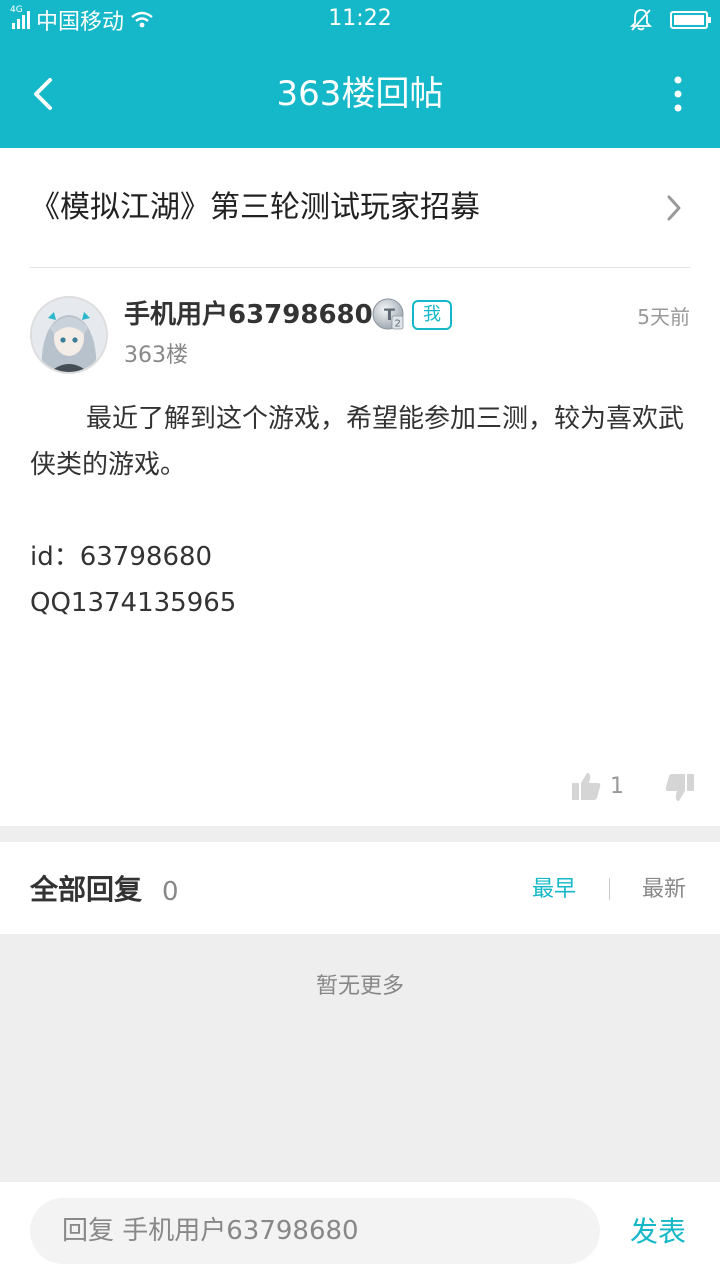 Image resolution: width=720 pixels, height=1280 pixels. I want to click on status-bar: 4G 中国移动 11:22, so click(360, 20).